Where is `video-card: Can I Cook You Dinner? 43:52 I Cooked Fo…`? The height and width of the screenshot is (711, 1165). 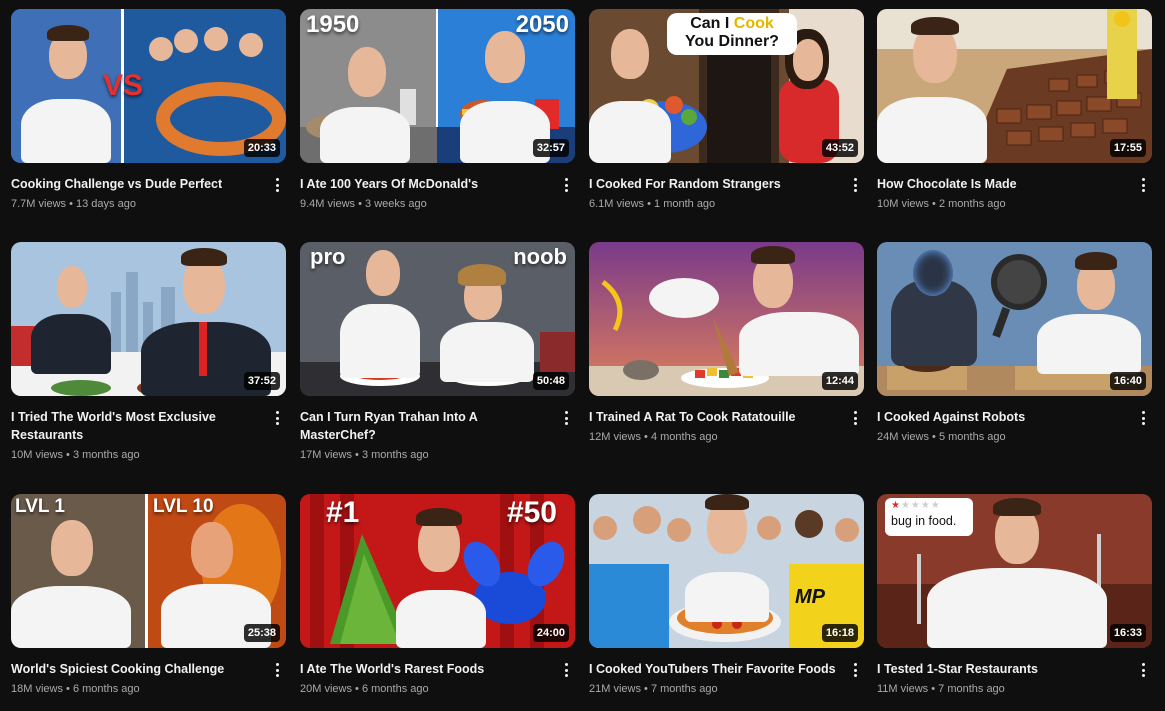 video-card: Can I Cook You Dinner? 43:52 I Cooked Fo… is located at coordinates (726, 110).